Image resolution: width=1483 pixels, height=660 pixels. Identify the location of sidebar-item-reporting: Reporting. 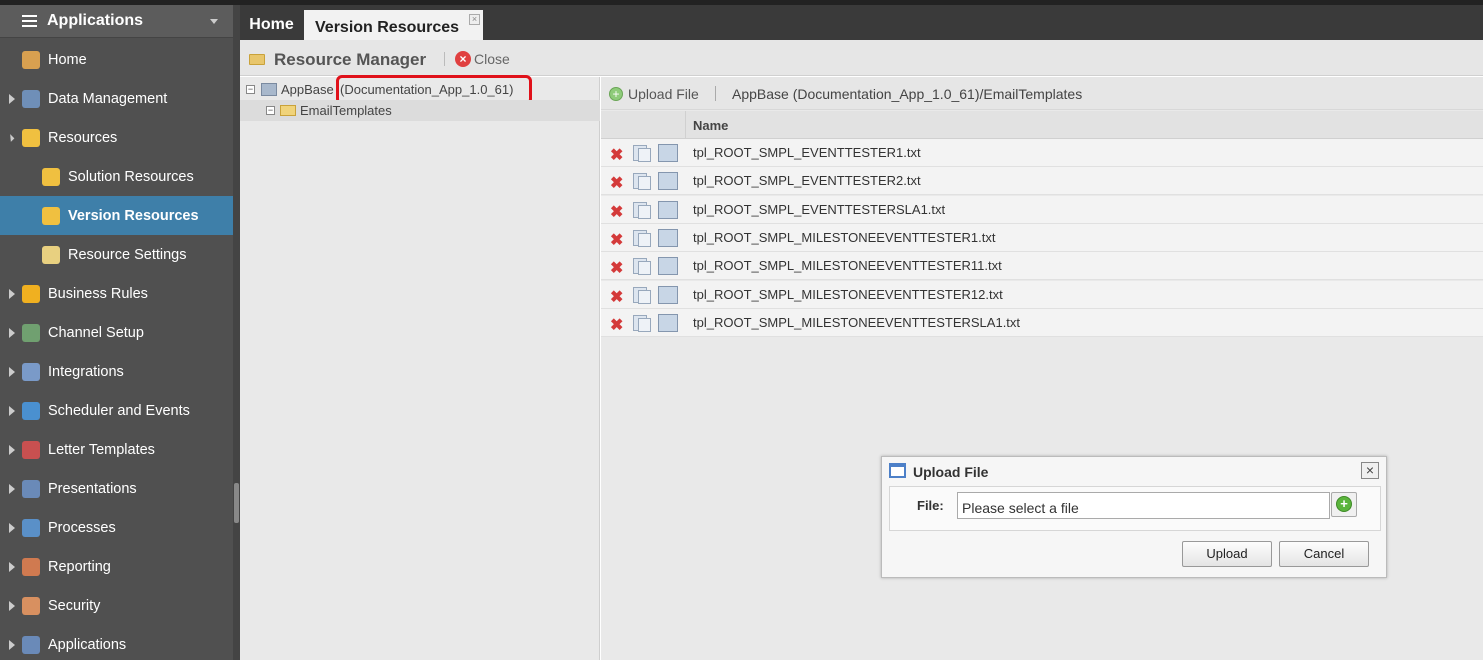
(116, 566).